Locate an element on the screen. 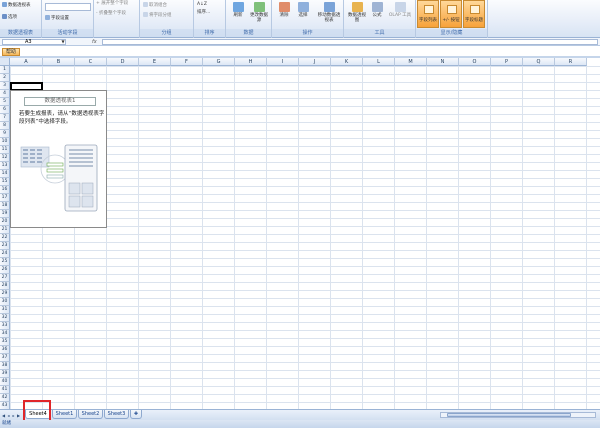  move-pivot-button: 移动数据透视表 is located at coordinates (329, 12).